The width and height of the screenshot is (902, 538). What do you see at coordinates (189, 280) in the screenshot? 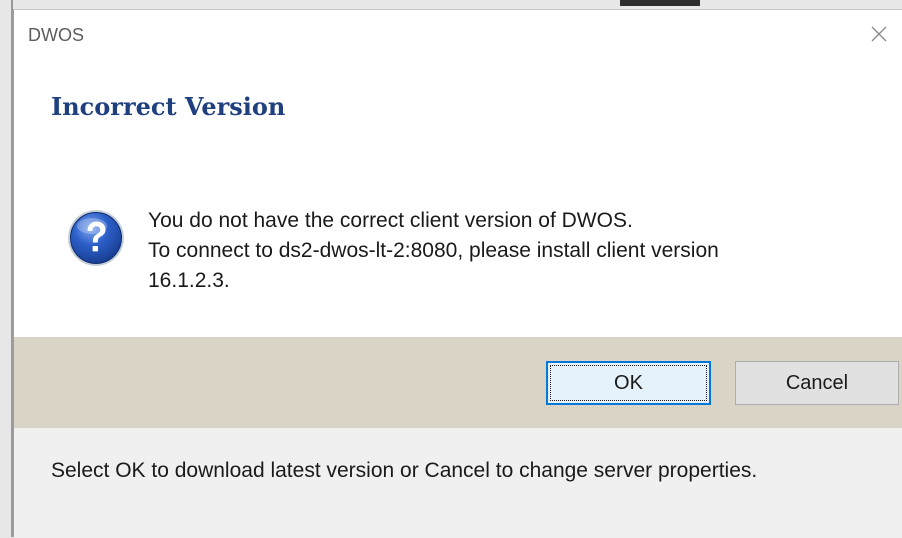
I see `message-line: 16.1.2.3.` at bounding box center [189, 280].